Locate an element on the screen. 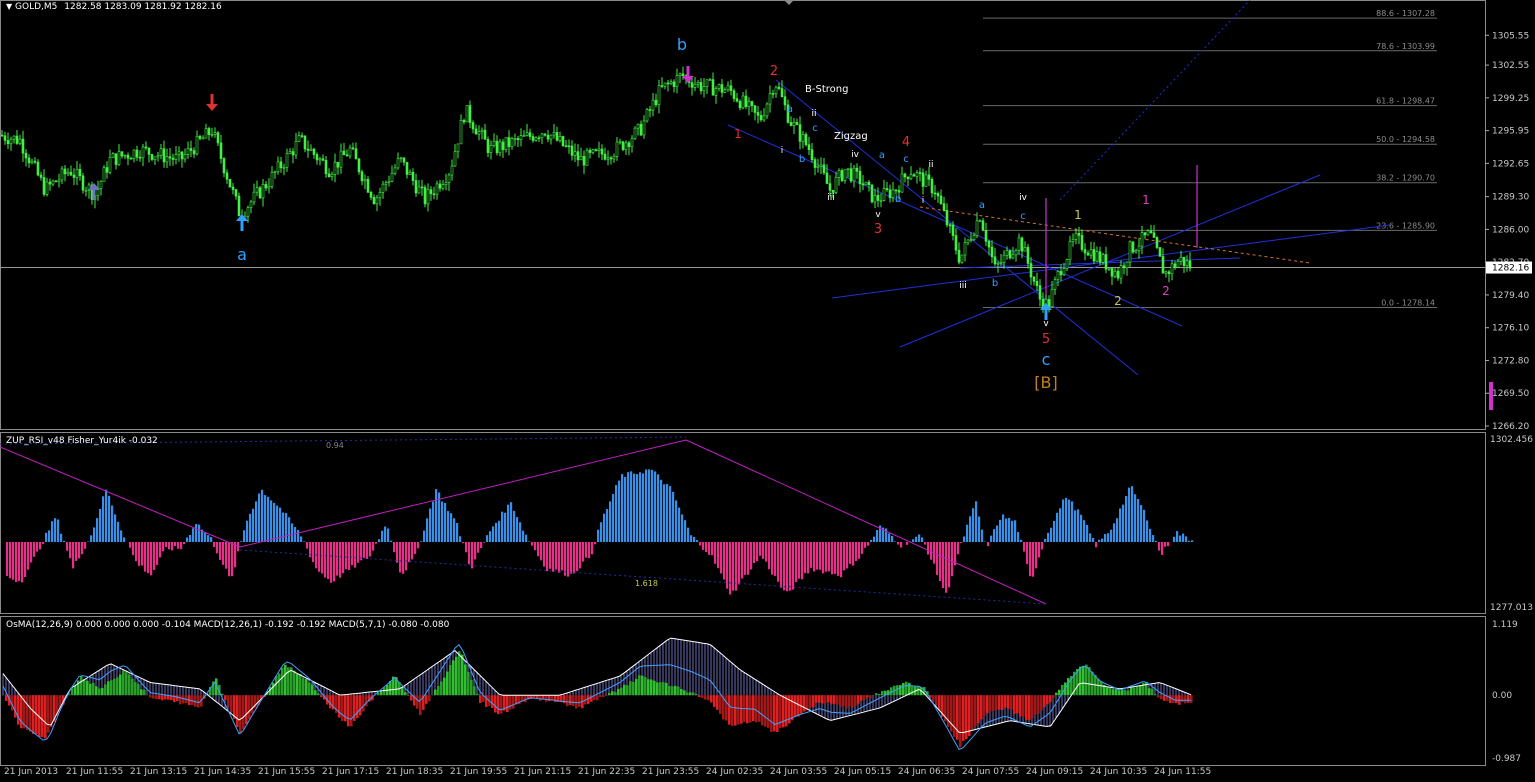 This screenshot has height=782, width=1535. wave-label: 2 is located at coordinates (774, 71).